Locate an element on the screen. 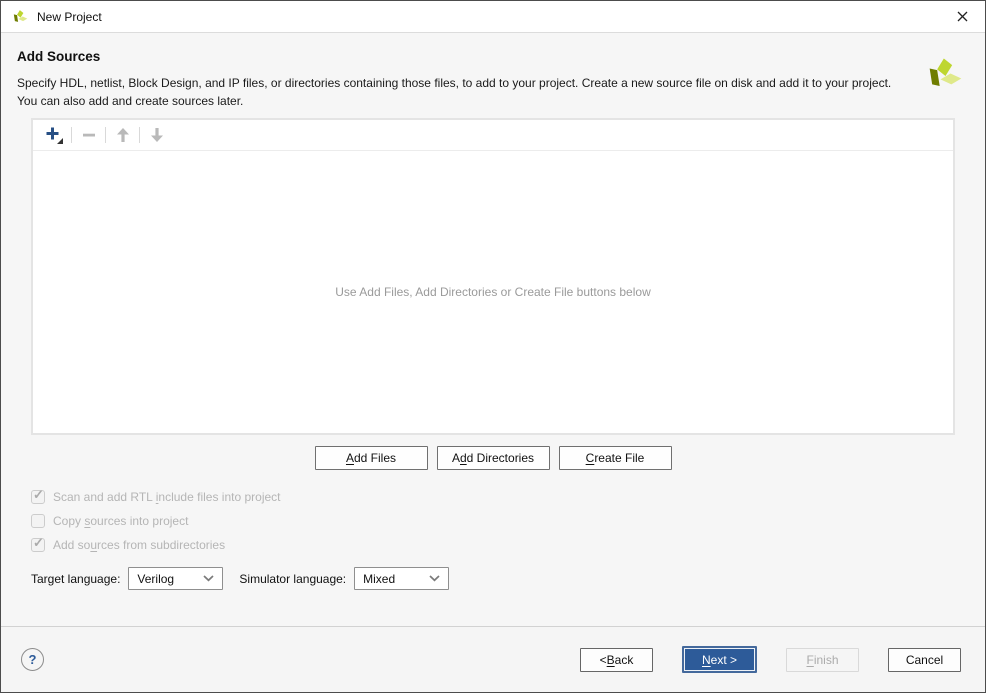 The height and width of the screenshot is (693, 986). close-icon is located at coordinates (962, 16).